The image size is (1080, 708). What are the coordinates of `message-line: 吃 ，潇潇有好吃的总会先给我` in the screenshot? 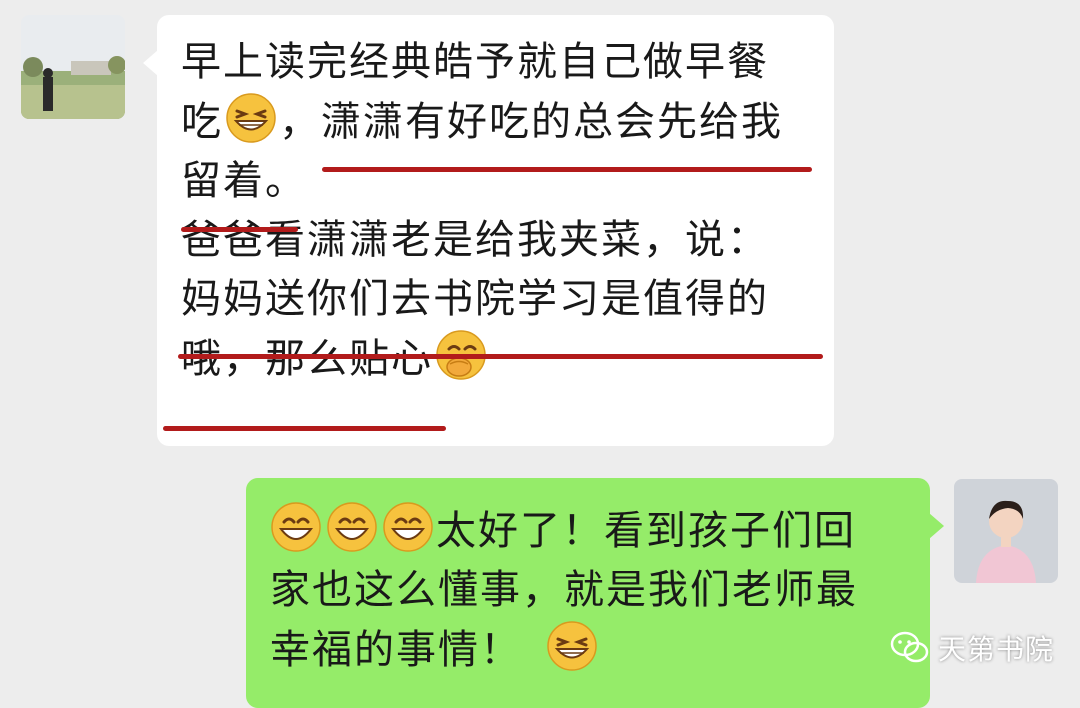 It's located at (498, 122).